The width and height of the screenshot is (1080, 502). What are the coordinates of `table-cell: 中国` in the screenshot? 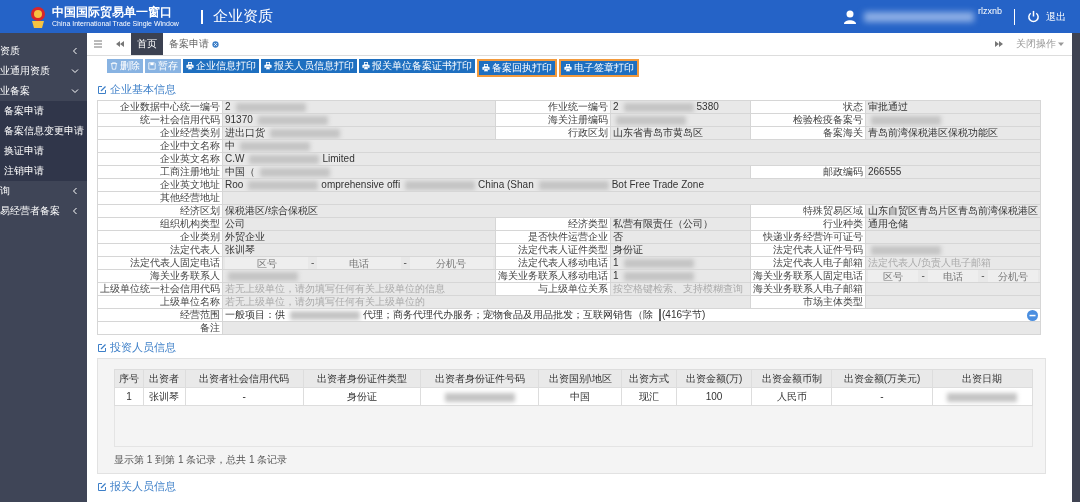 It's located at (580, 396).